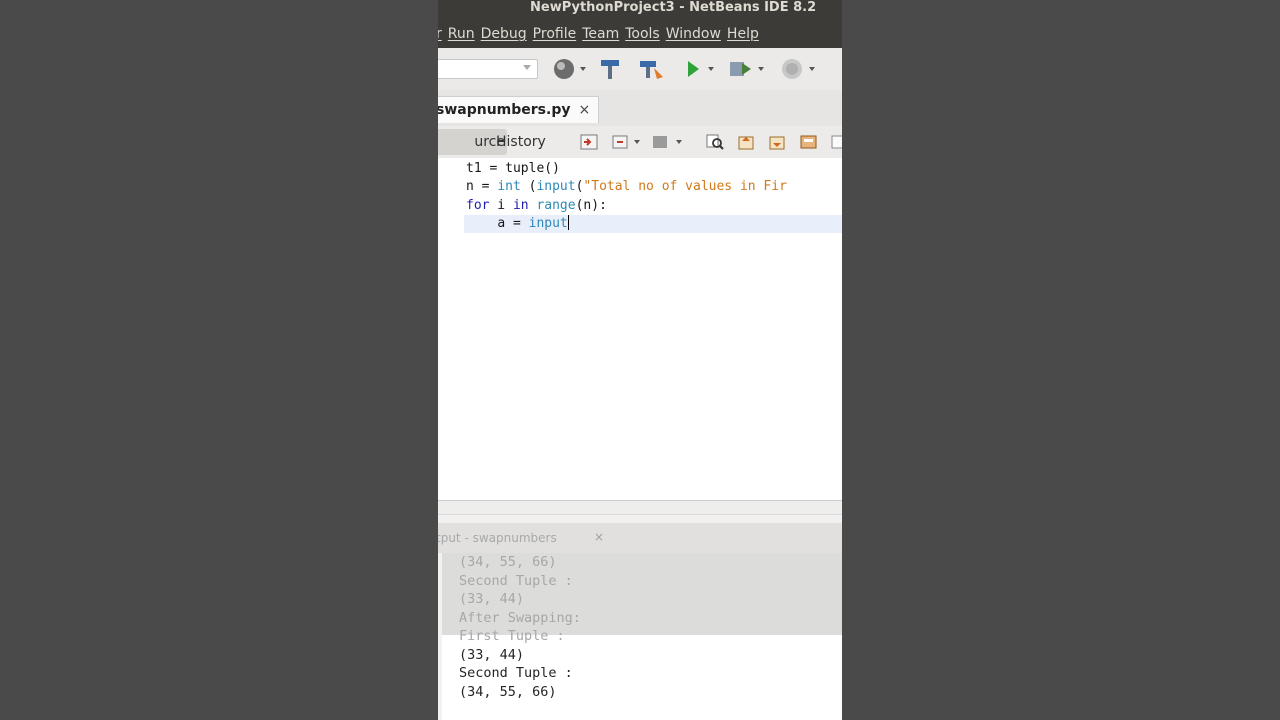 This screenshot has height=720, width=1280. I want to click on menu-item-tools: Tools, so click(642, 34).